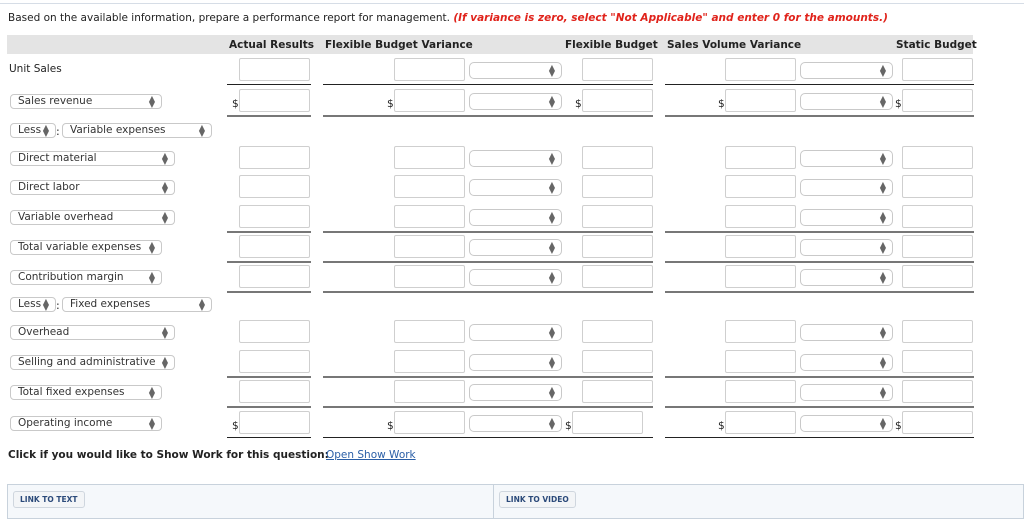 This screenshot has height=519, width=1024. Describe the element at coordinates (118, 130) in the screenshot. I see `row-select-value: Variable expenses` at that location.